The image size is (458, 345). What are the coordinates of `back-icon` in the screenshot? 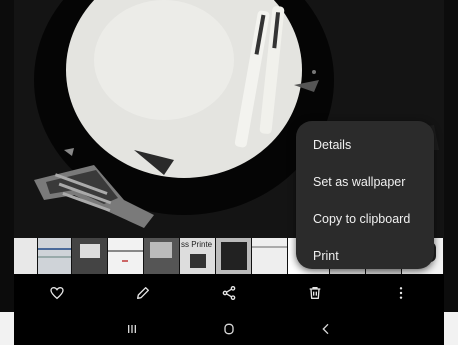 It's located at (325, 328).